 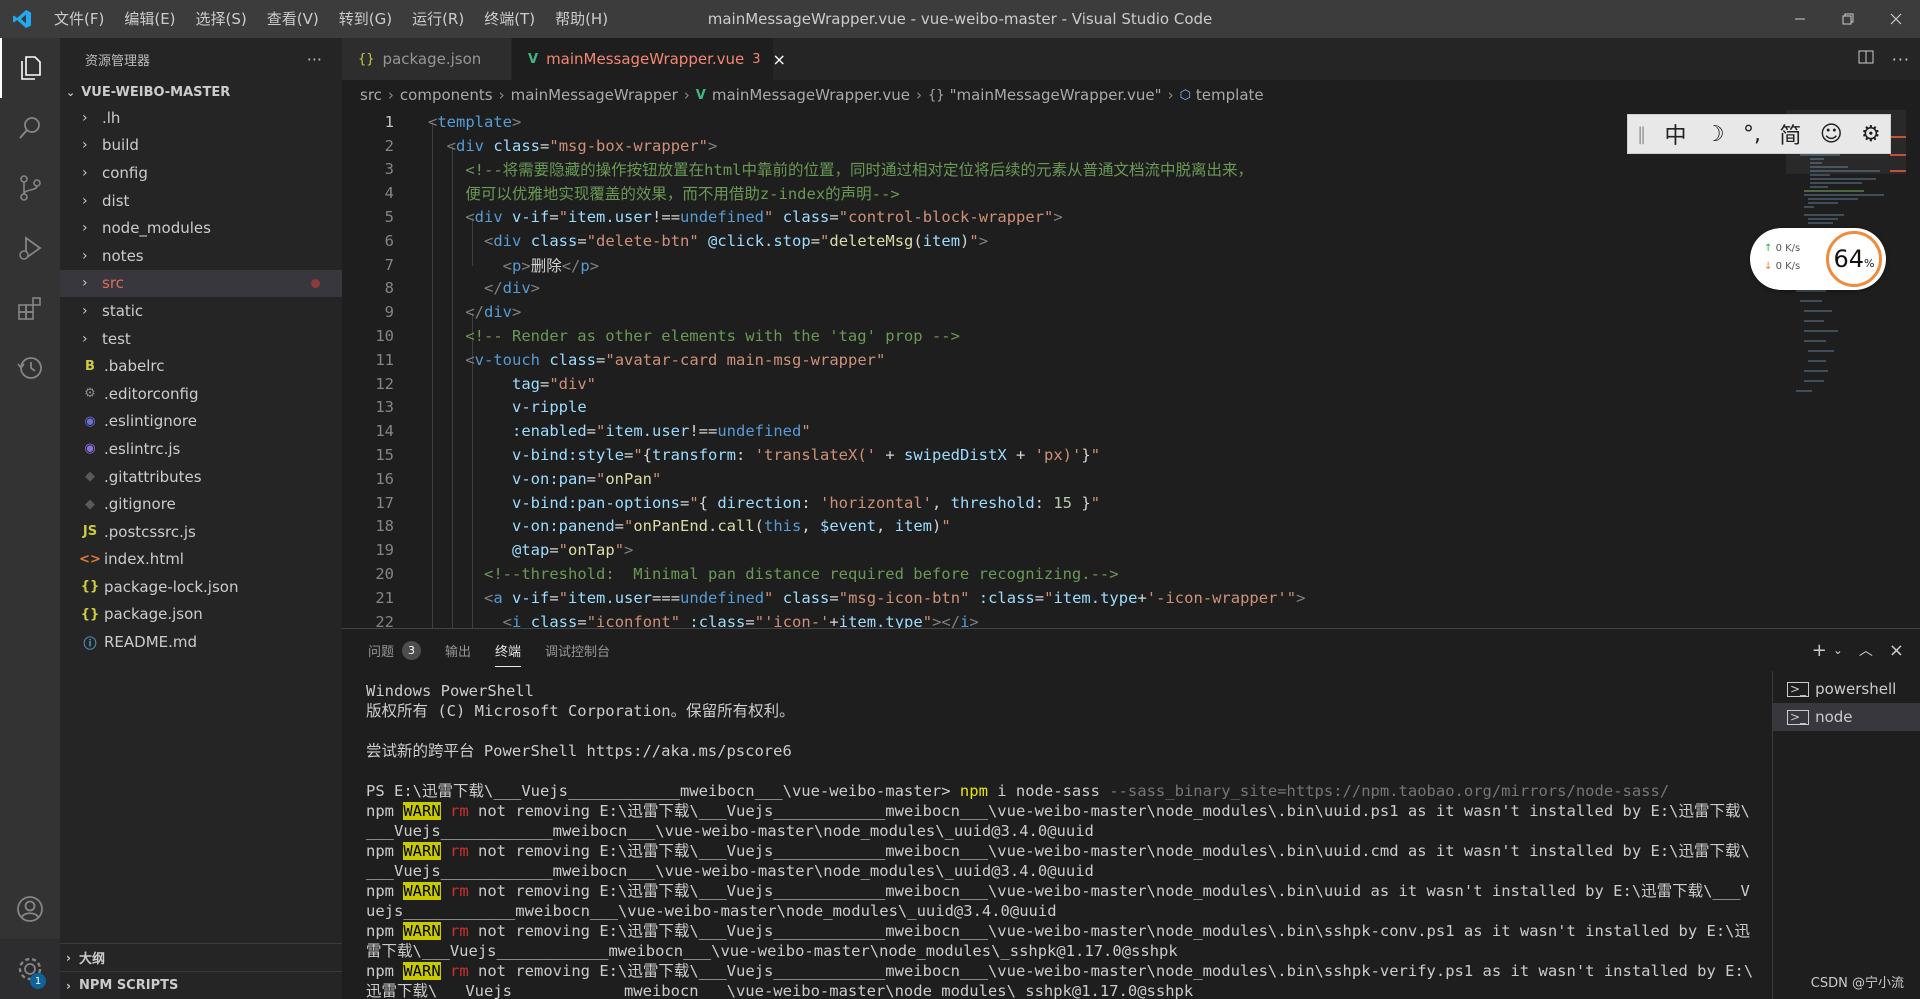 I want to click on terminal-line: Windows PowerShell, so click(x=450, y=691).